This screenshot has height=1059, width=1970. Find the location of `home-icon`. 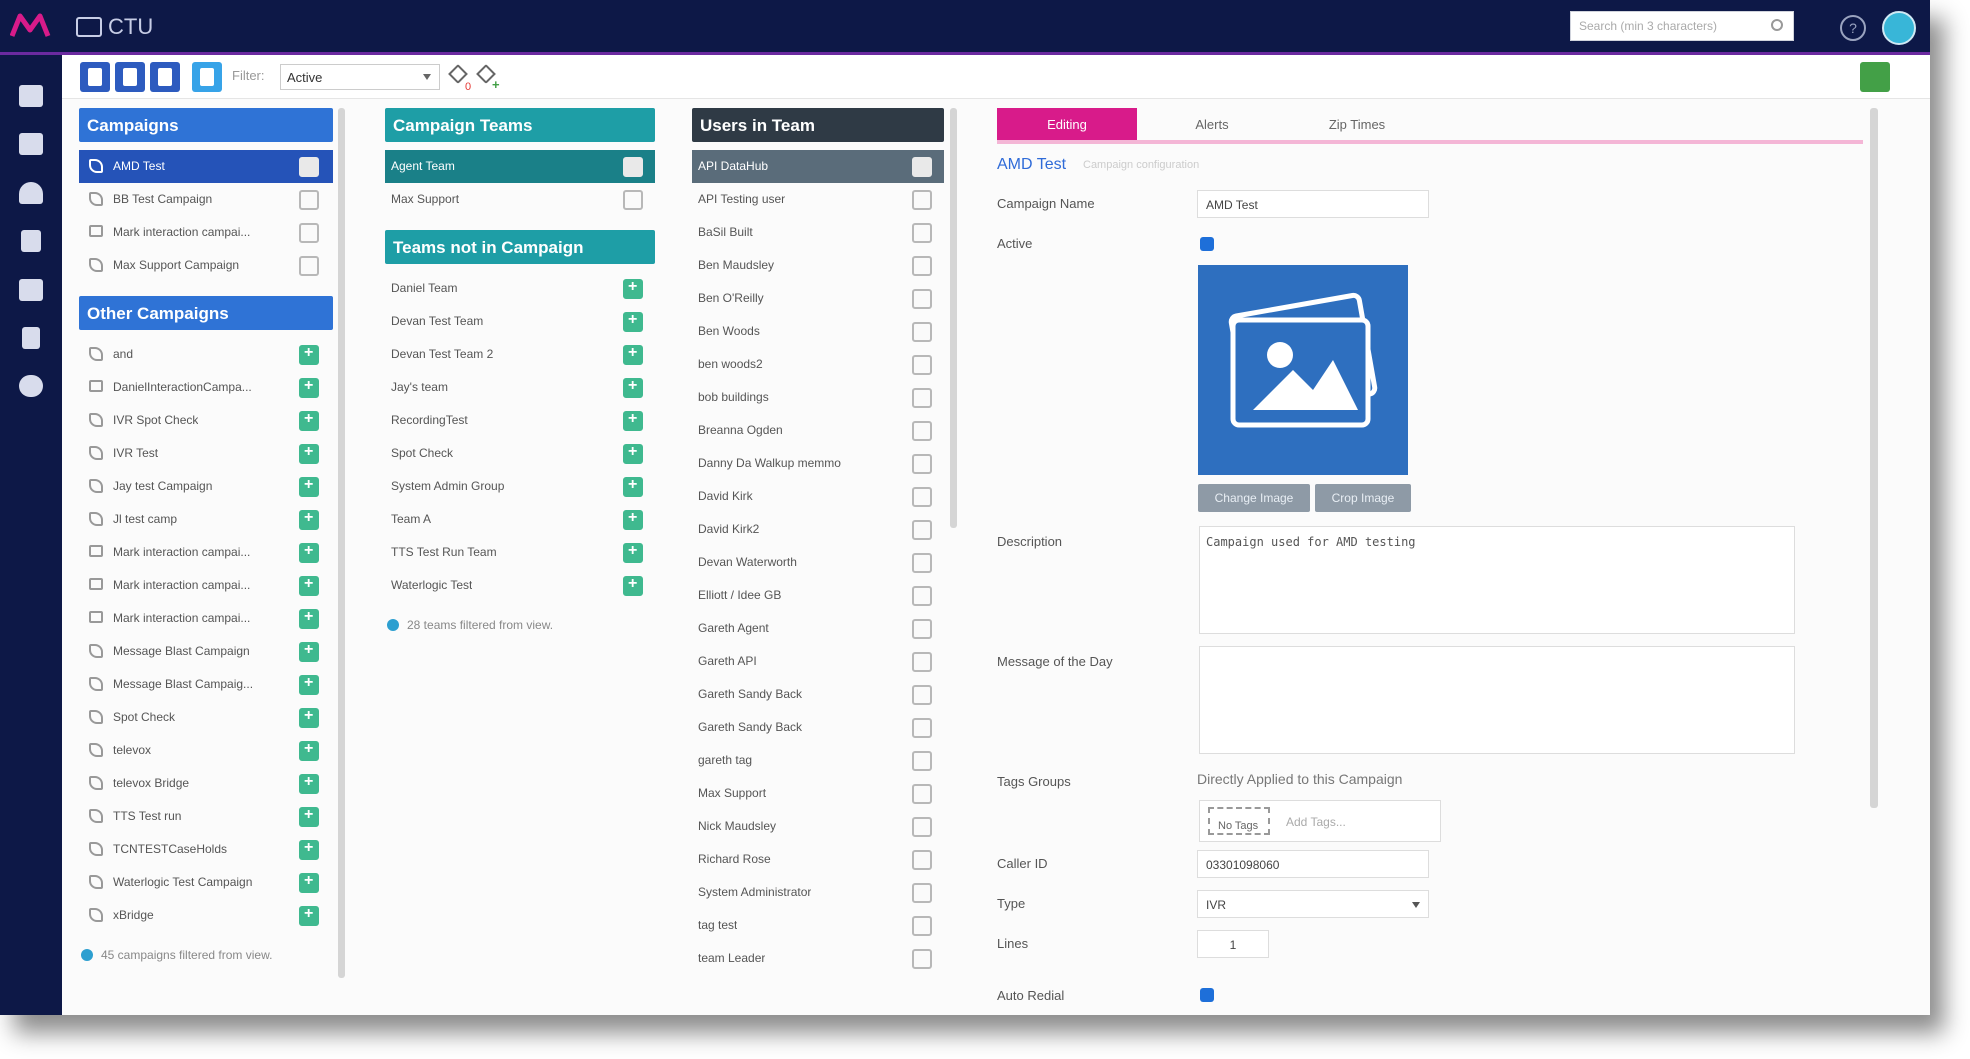

home-icon is located at coordinates (31, 96).